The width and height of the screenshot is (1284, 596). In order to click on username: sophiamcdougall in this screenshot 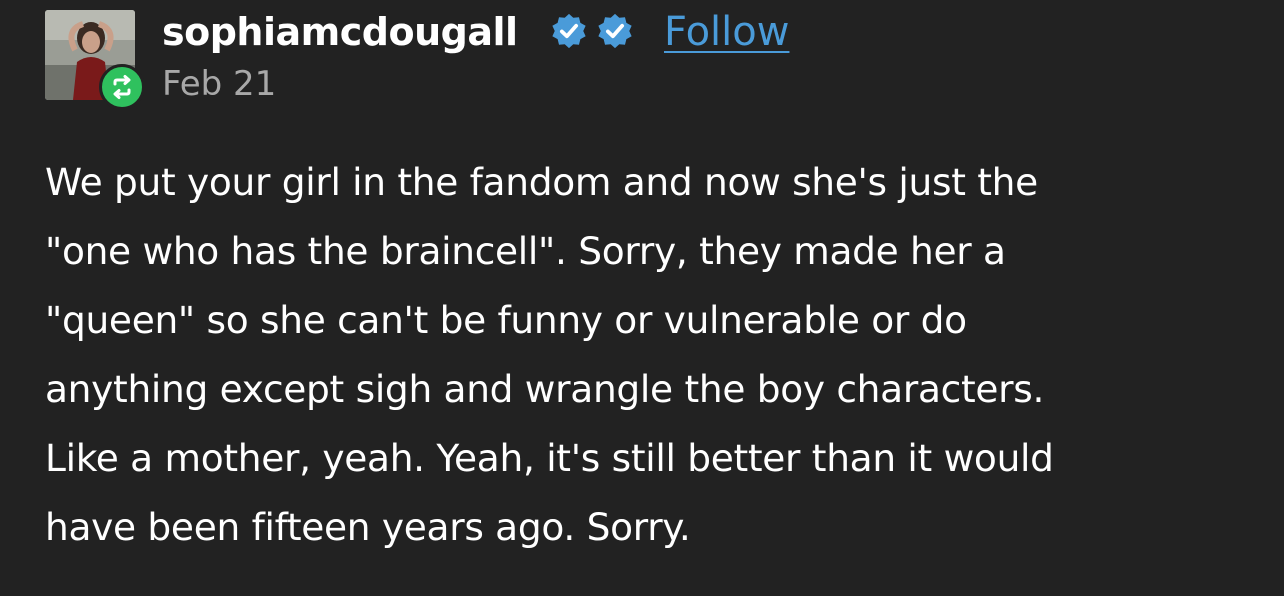, I will do `click(340, 32)`.